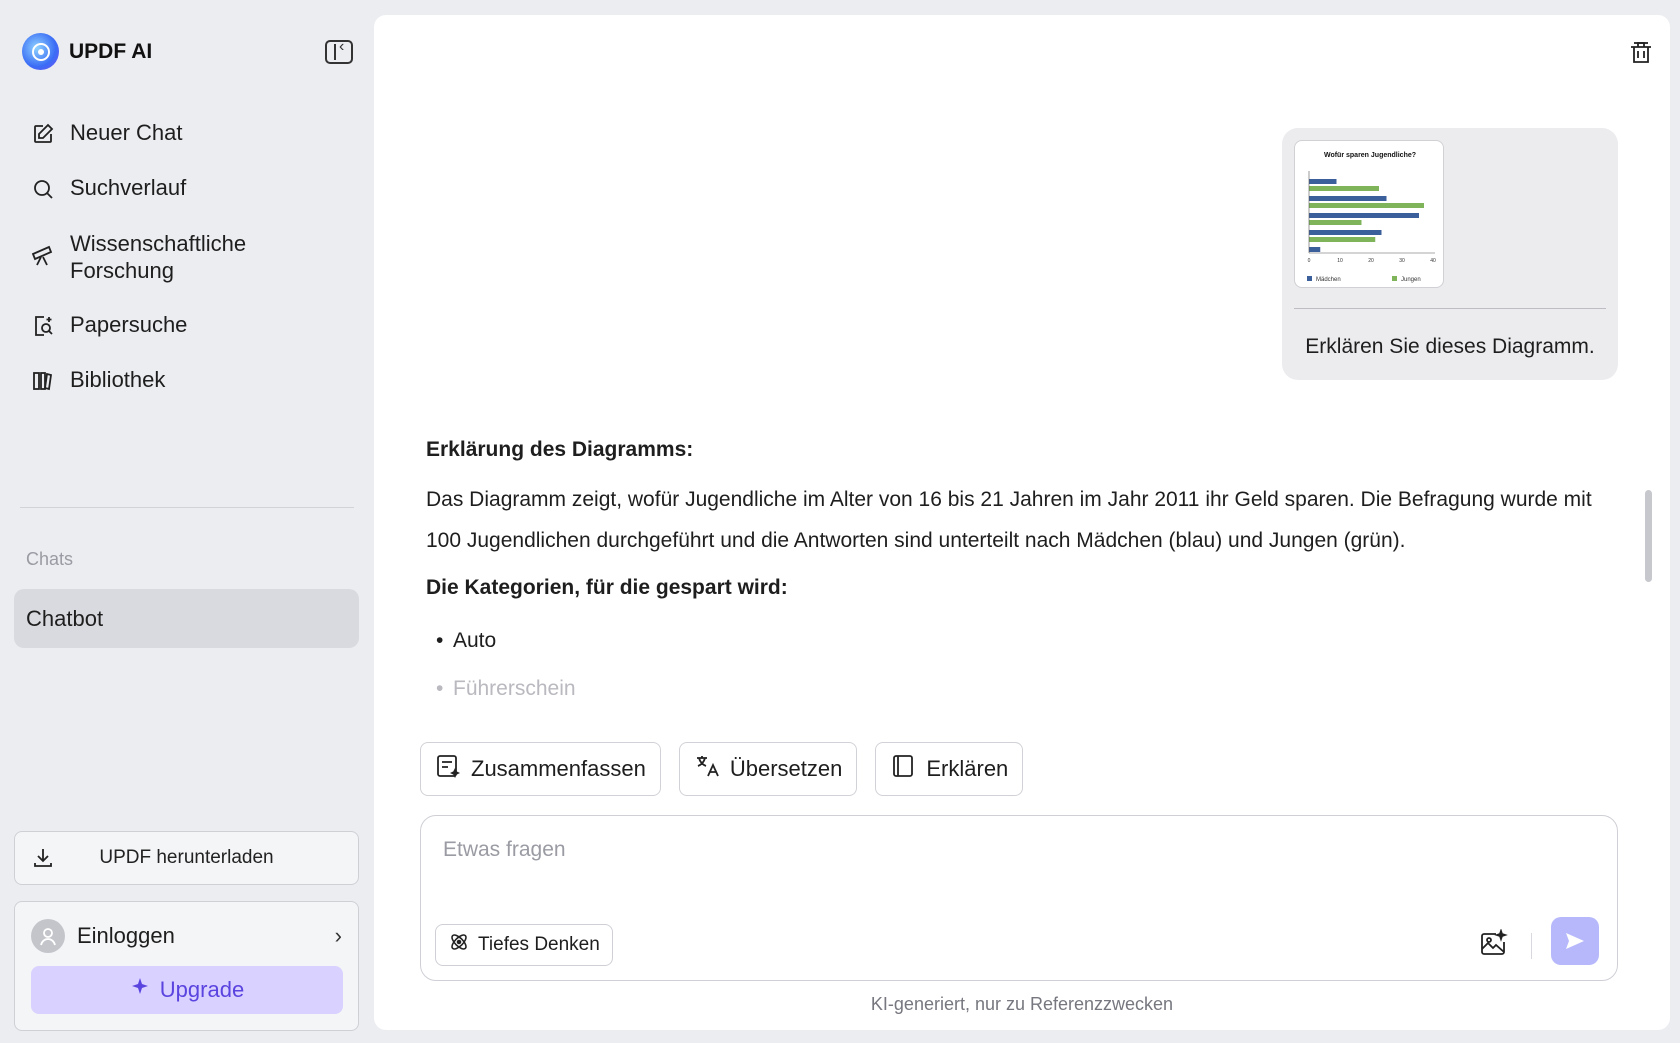 The image size is (1680, 1043). I want to click on telescope-icon, so click(43, 255).